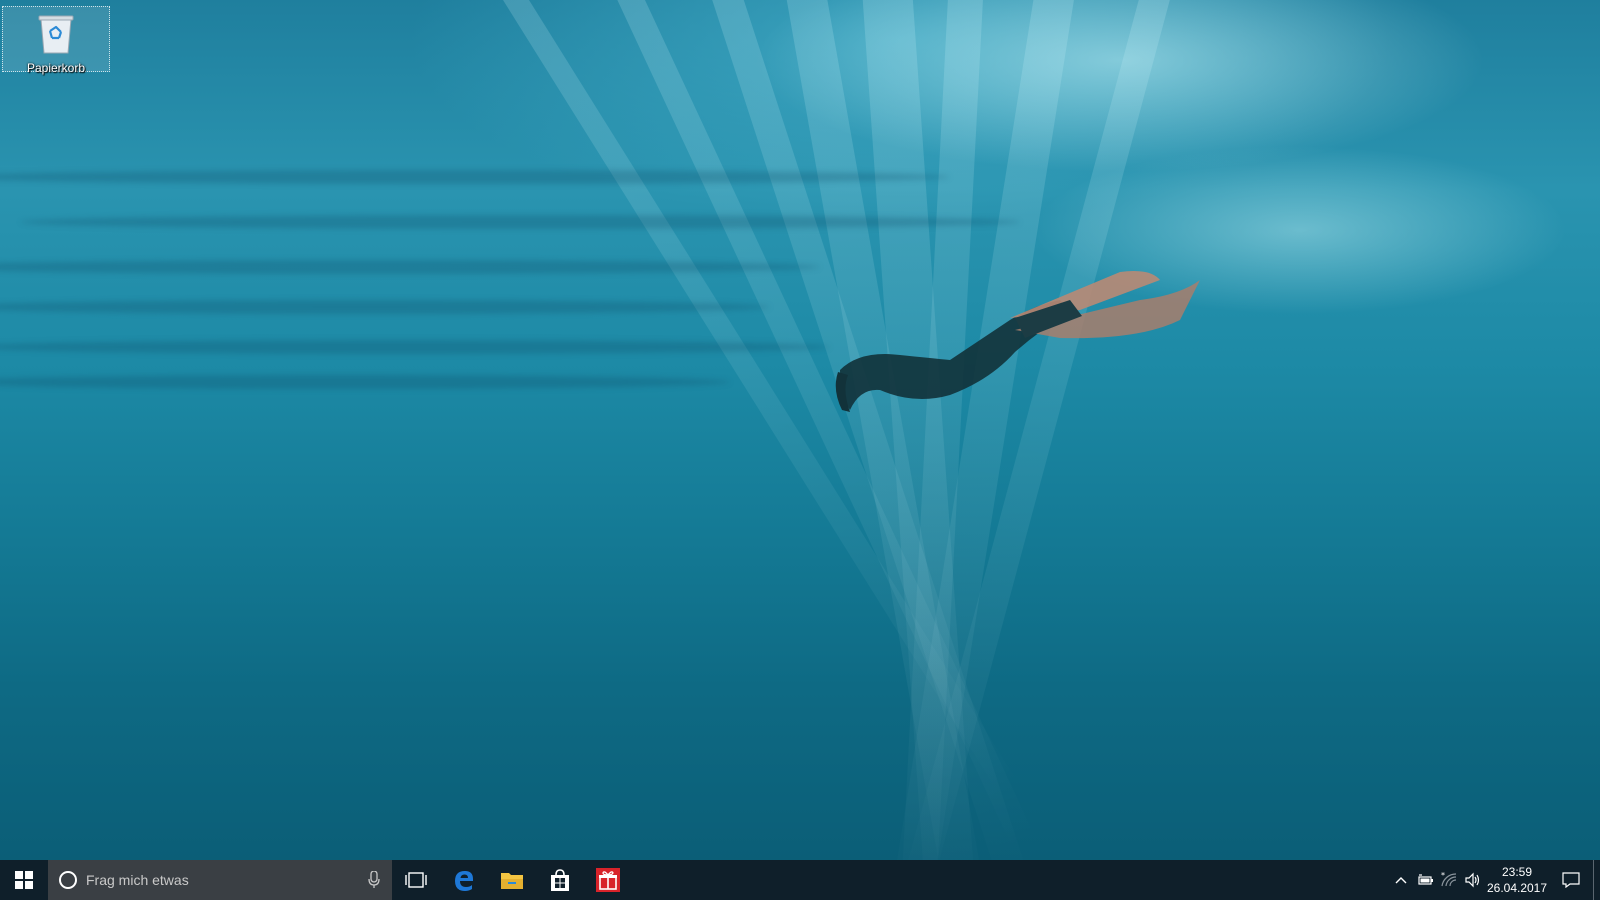 Image resolution: width=1600 pixels, height=900 pixels. I want to click on network-button: *, so click(1449, 880).